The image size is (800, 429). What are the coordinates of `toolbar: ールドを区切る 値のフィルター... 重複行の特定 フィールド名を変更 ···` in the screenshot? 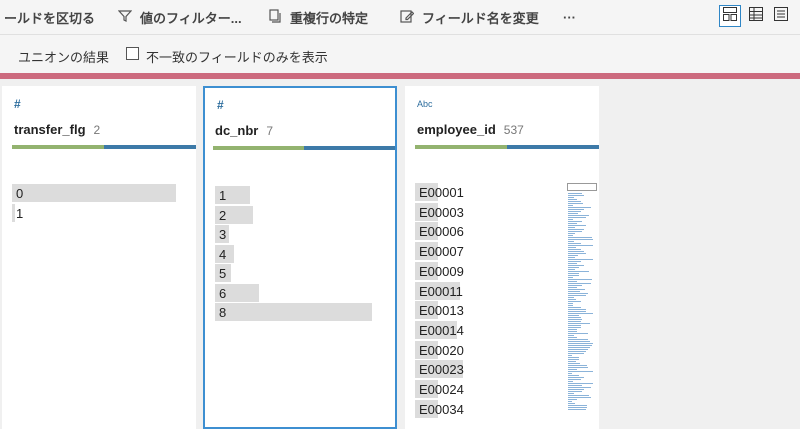 It's located at (400, 17).